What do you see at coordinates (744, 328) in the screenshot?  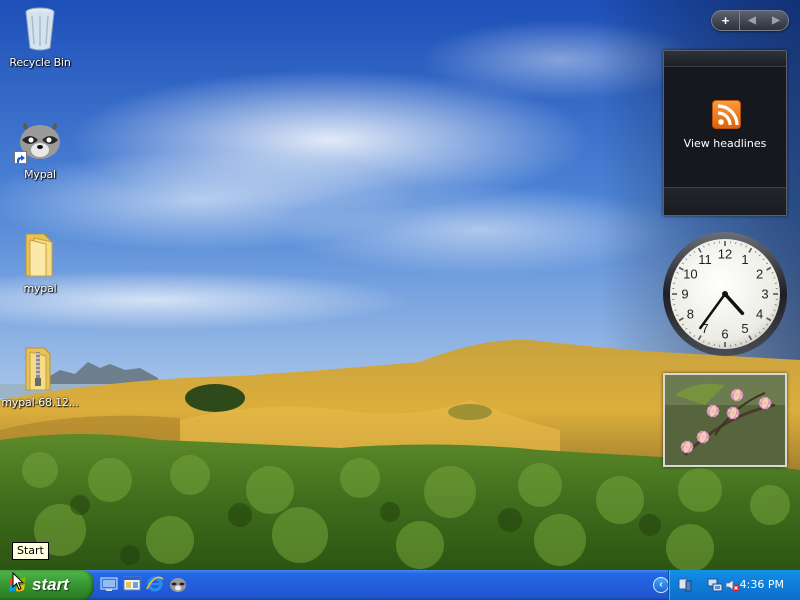 I see `clock-numeral: 5` at bounding box center [744, 328].